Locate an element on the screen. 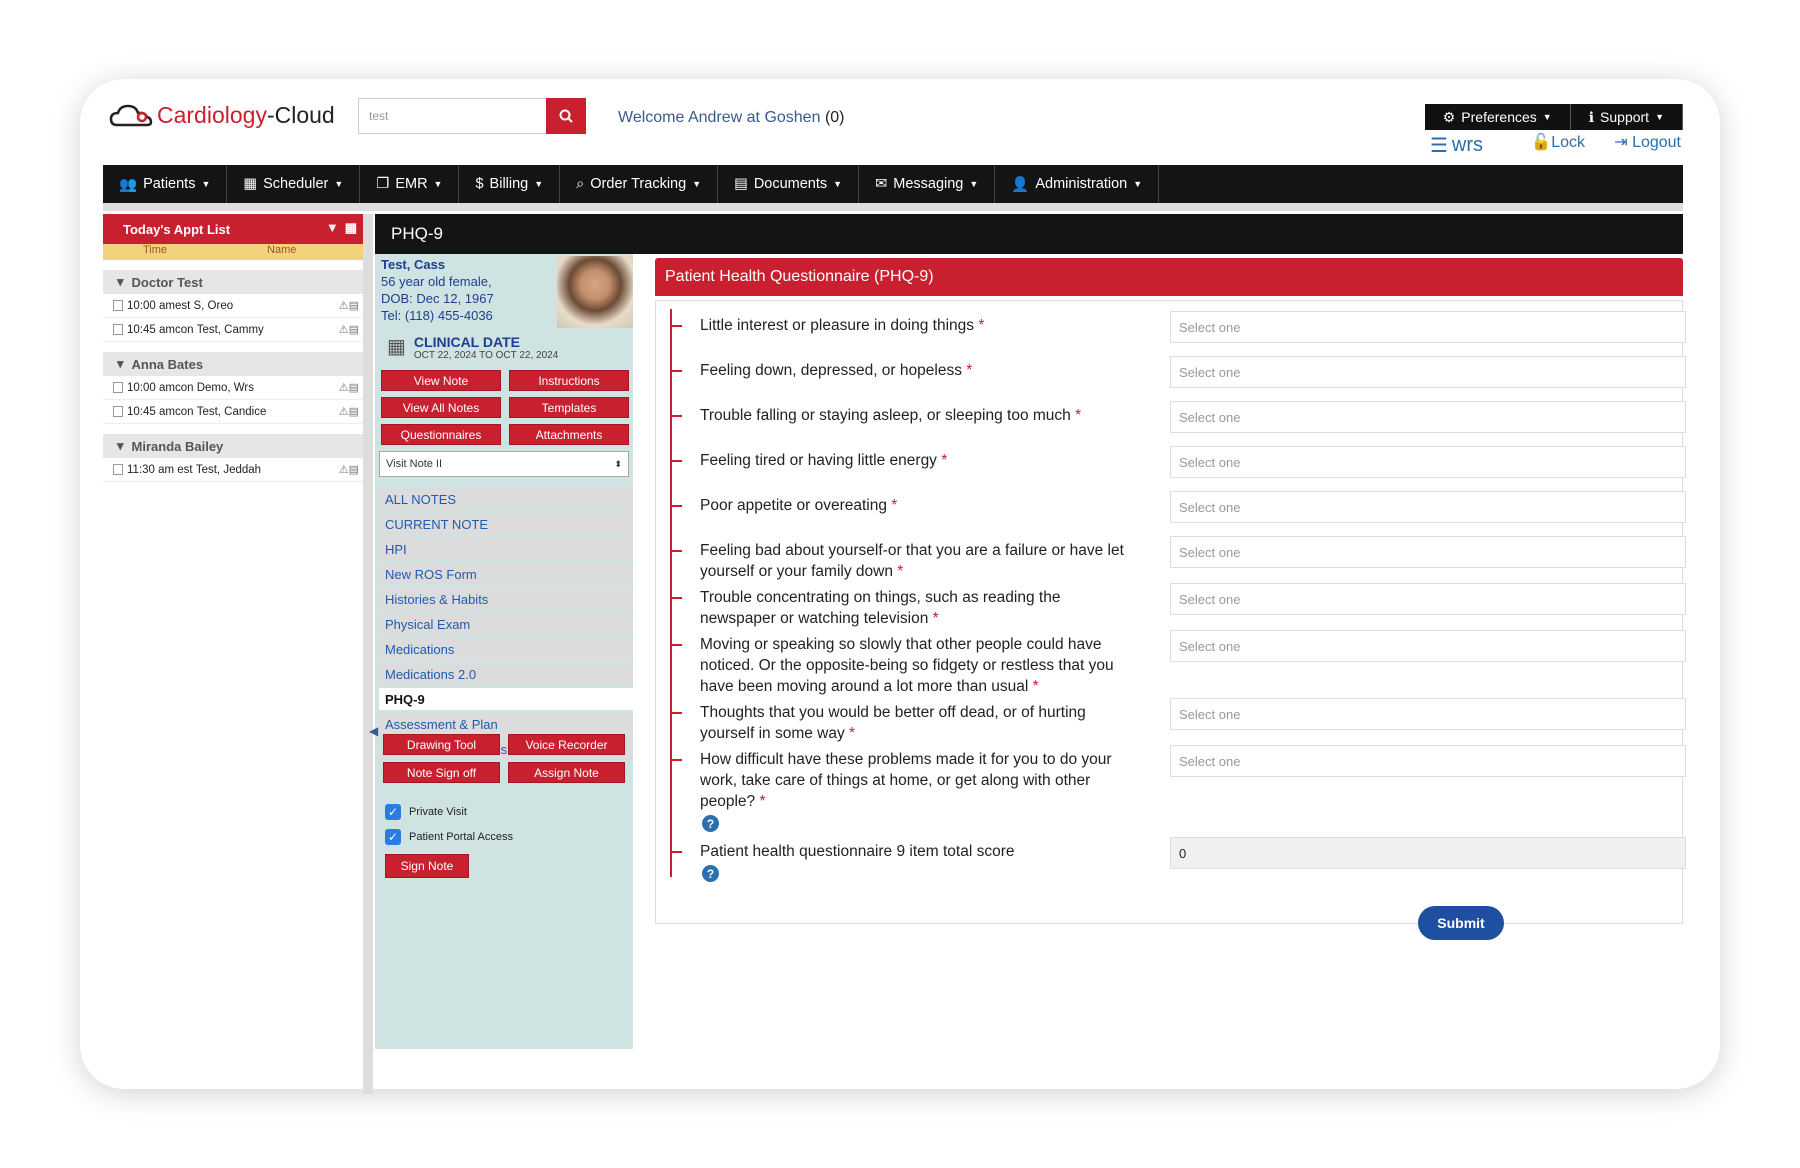 The height and width of the screenshot is (1168, 1800). nav-scheduler: ▦ Scheduler ▼ is located at coordinates (294, 184).